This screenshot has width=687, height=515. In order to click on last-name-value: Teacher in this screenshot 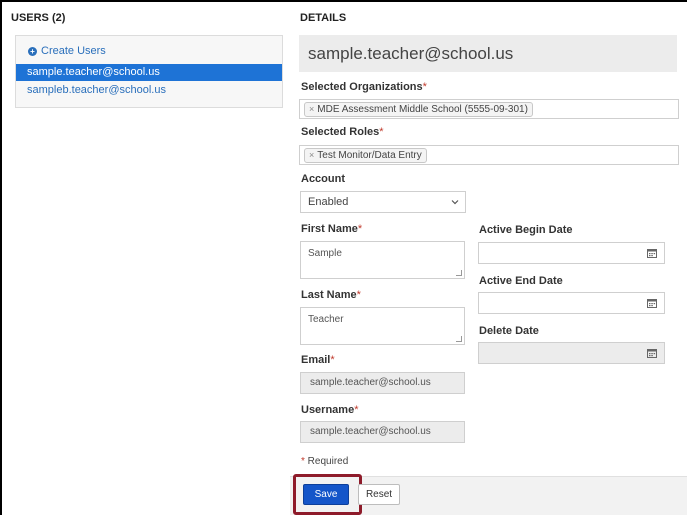, I will do `click(326, 319)`.